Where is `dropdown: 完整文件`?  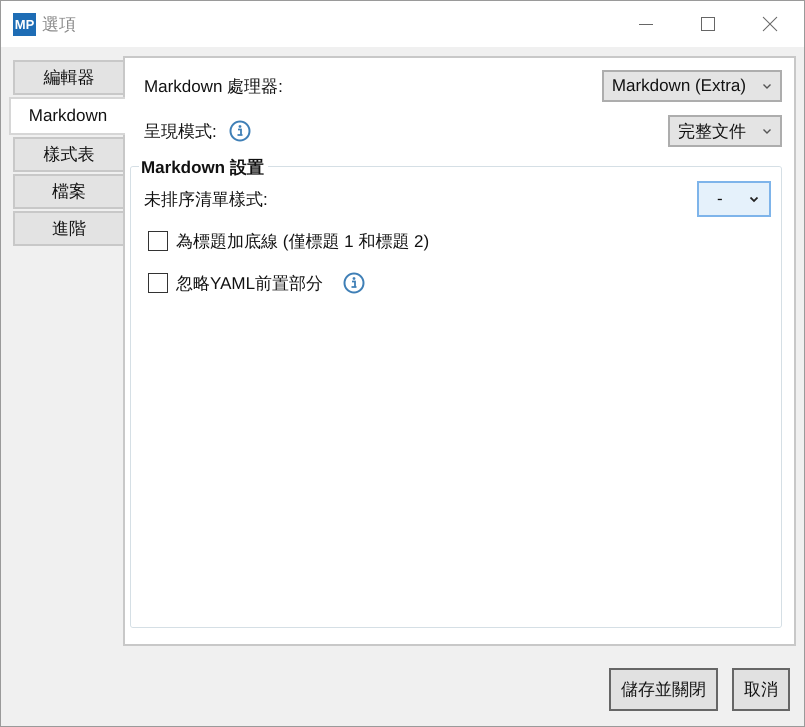 dropdown: 完整文件 is located at coordinates (725, 131).